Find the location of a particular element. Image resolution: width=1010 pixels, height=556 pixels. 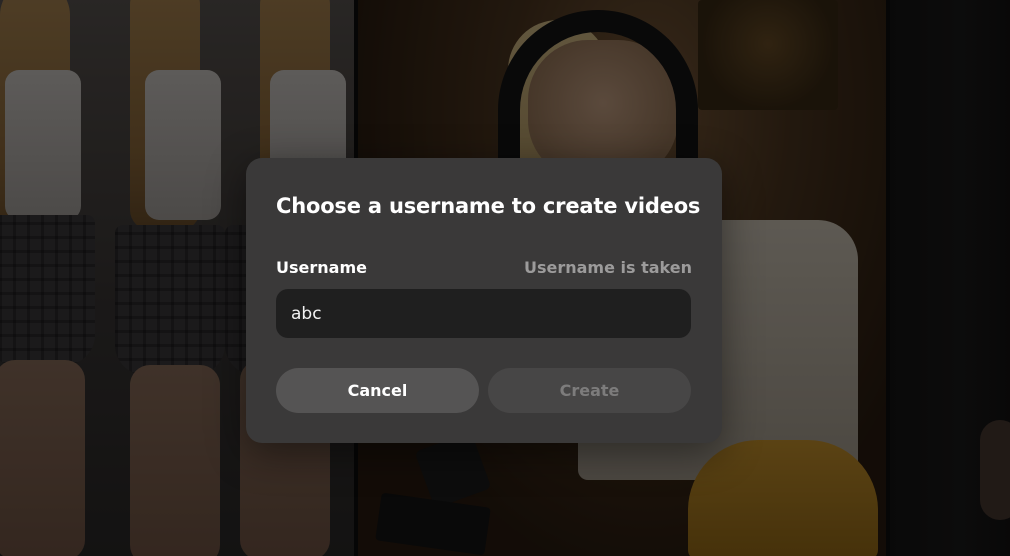

create-button: Create is located at coordinates (589, 390).